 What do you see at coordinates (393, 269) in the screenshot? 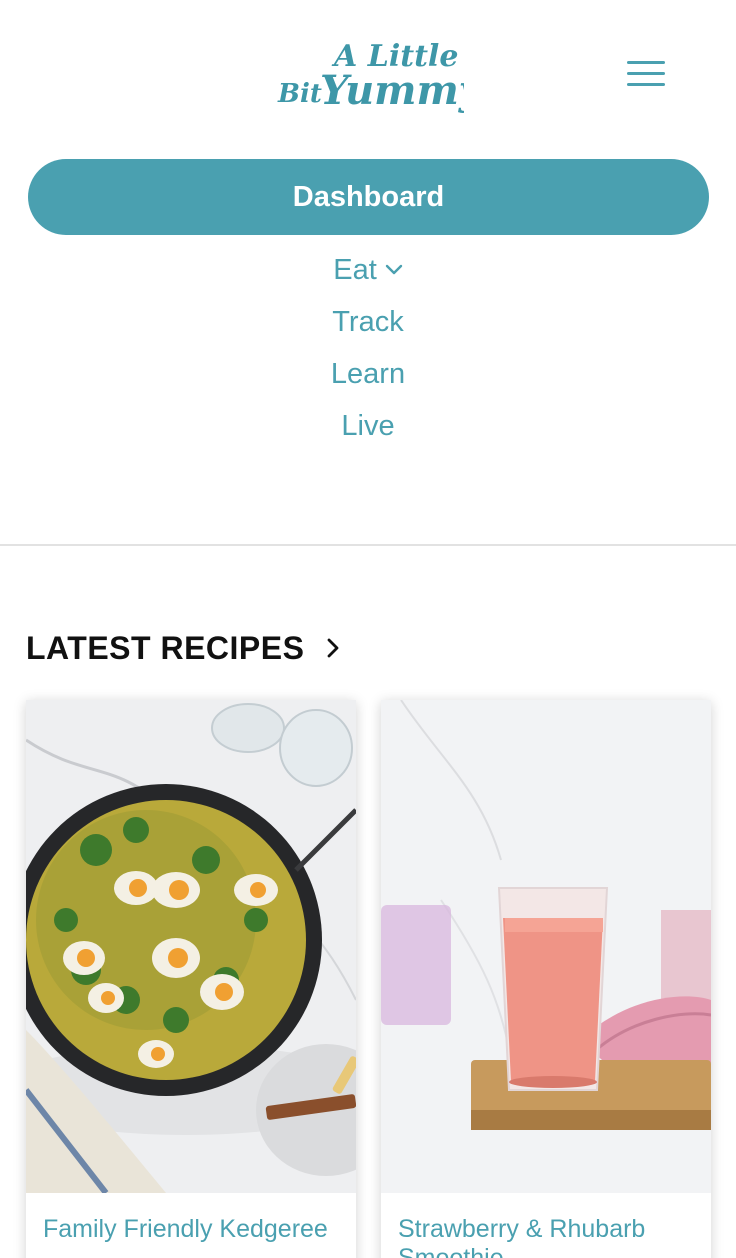
I see `chevron-down-icon` at bounding box center [393, 269].